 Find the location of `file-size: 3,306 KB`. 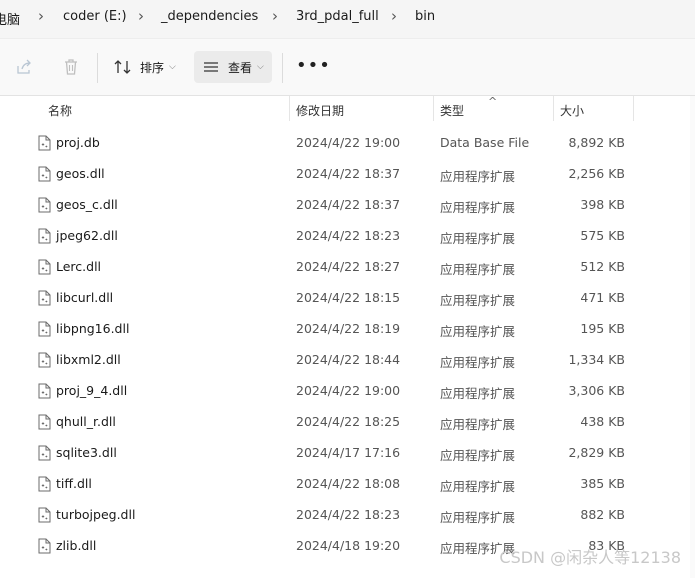

file-size: 3,306 KB is located at coordinates (596, 390).